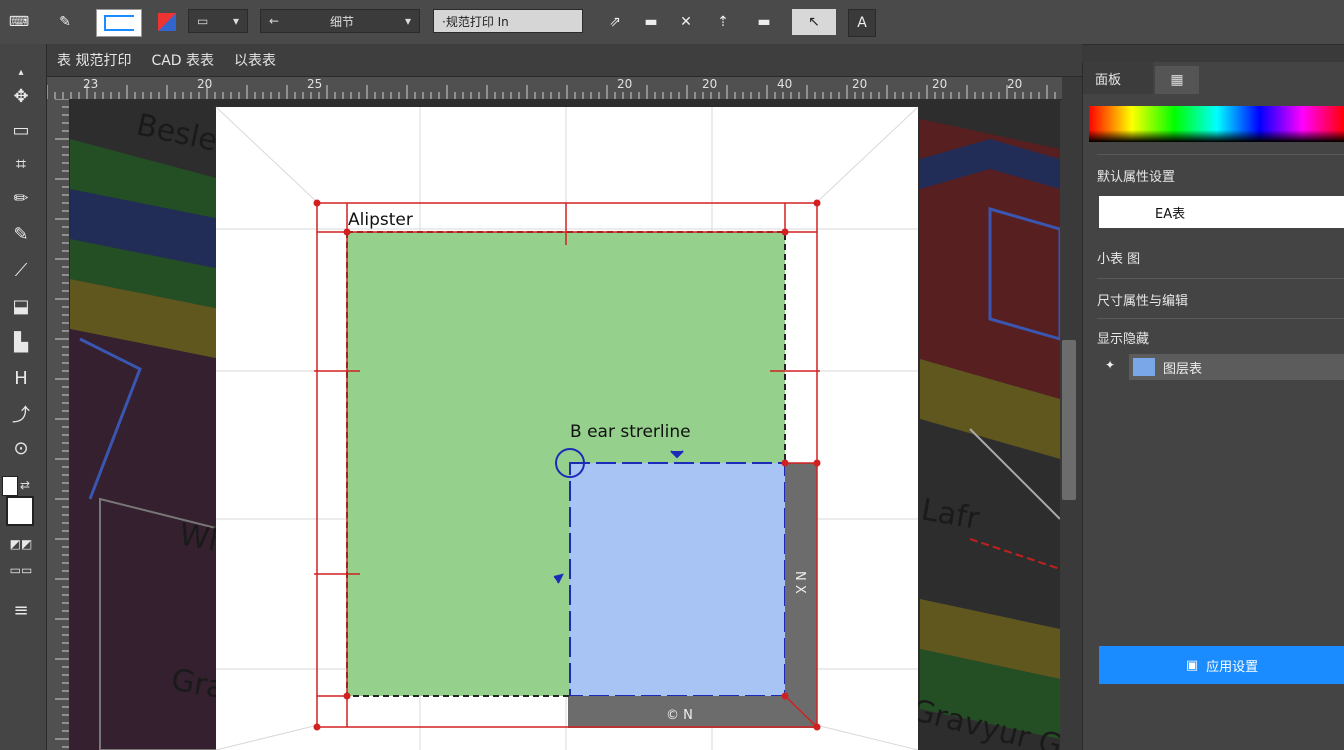  What do you see at coordinates (615, 22) in the screenshot?
I see `arrow-icon: ⇗` at bounding box center [615, 22].